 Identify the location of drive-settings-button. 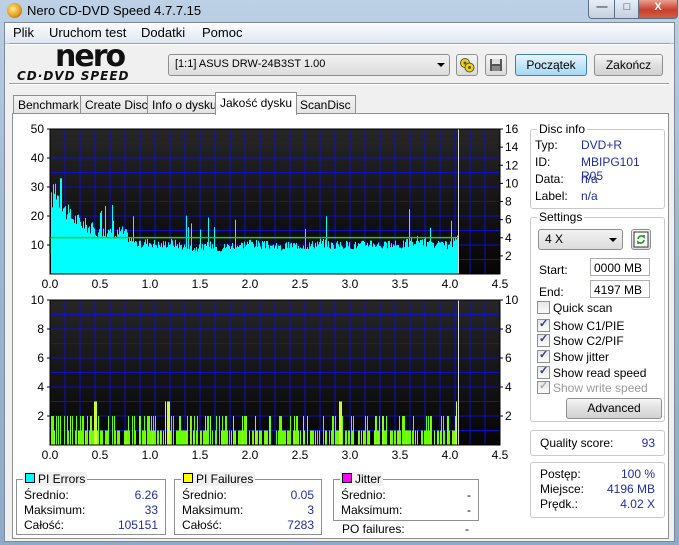
(467, 65).